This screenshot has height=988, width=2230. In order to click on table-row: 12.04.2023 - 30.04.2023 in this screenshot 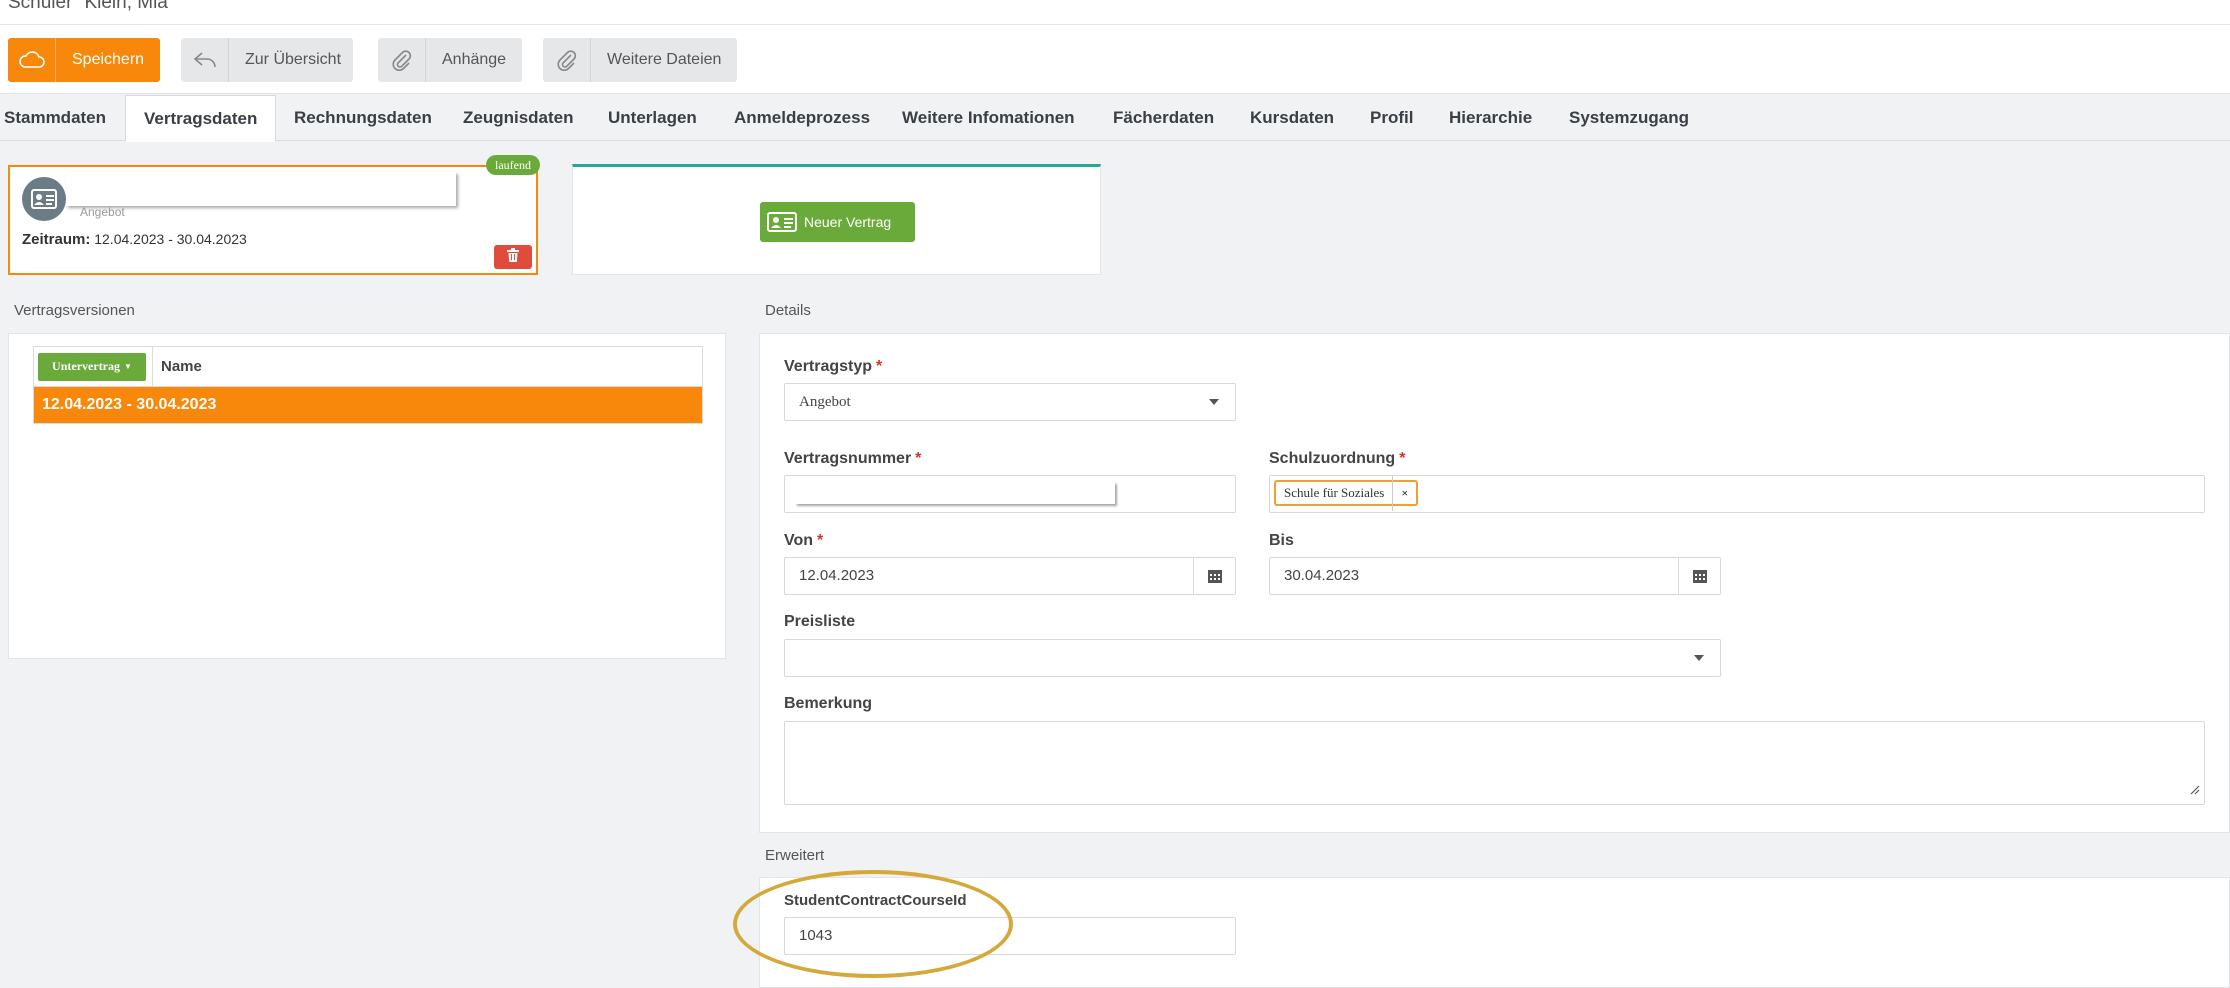, I will do `click(368, 405)`.